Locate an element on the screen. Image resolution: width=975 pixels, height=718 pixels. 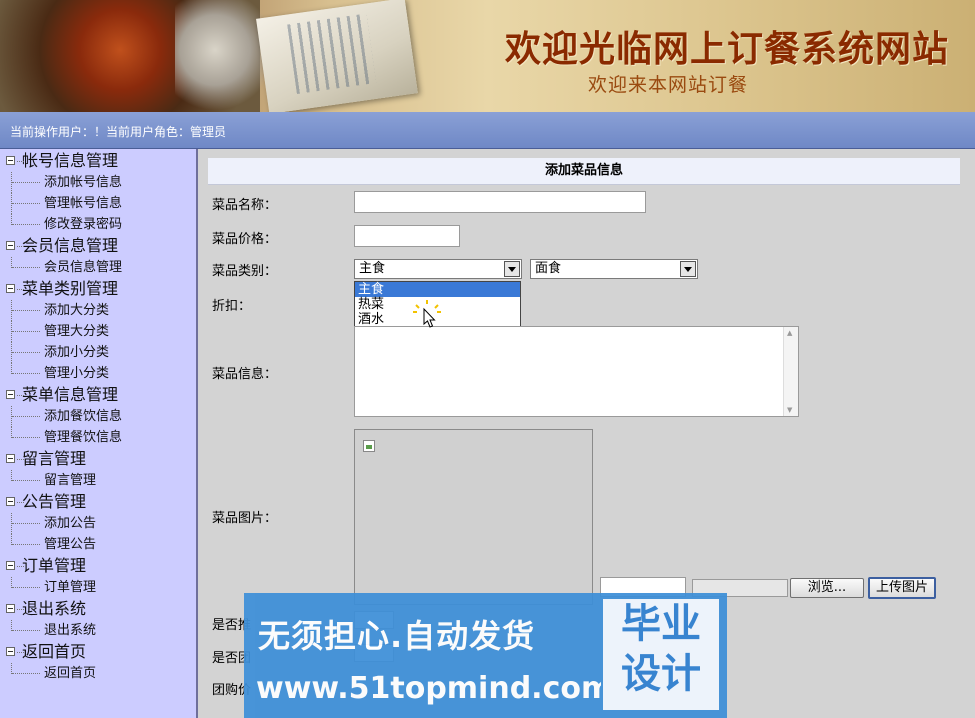
upload-image-button: 上传图片 is located at coordinates (902, 588).